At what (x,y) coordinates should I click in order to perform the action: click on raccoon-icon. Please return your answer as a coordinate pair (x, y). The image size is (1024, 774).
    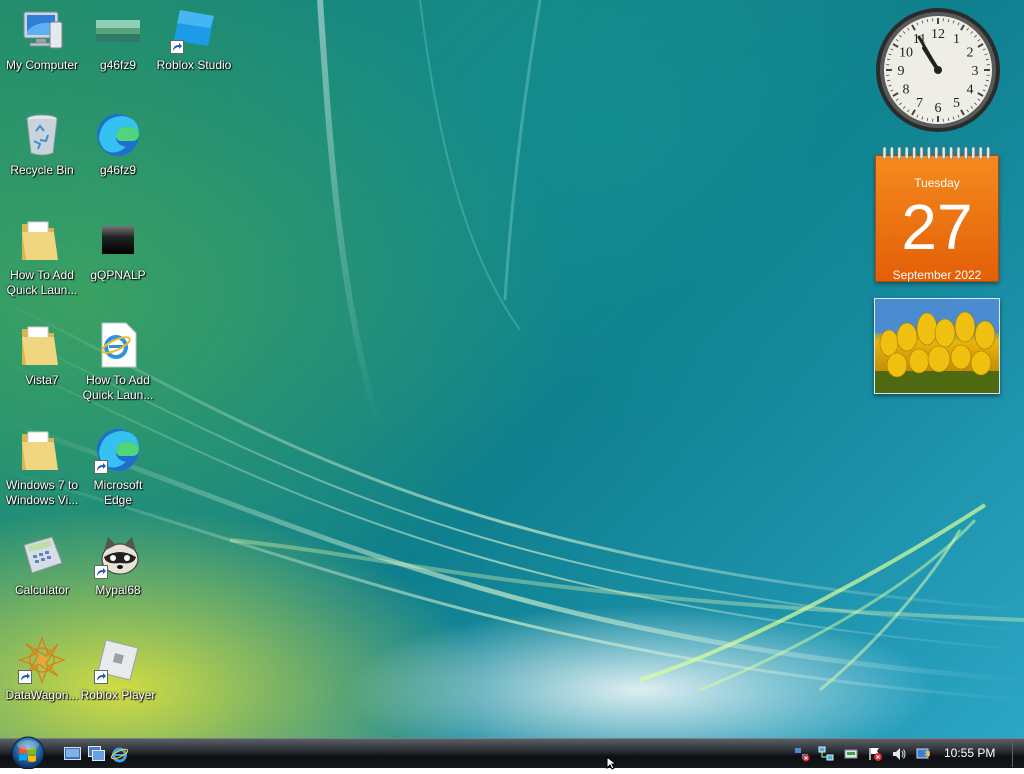
    Looking at the image, I should click on (118, 555).